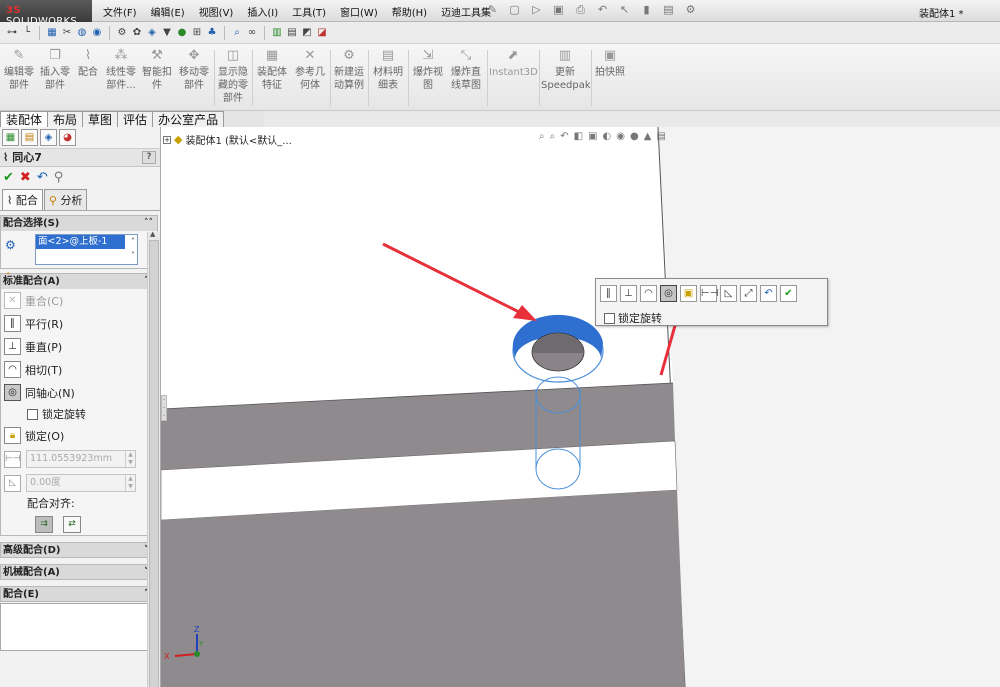 This screenshot has height=687, width=1000. What do you see at coordinates (388, 70) in the screenshot?
I see `bill-of-materials-button: ▤ 材料明 细表` at bounding box center [388, 70].